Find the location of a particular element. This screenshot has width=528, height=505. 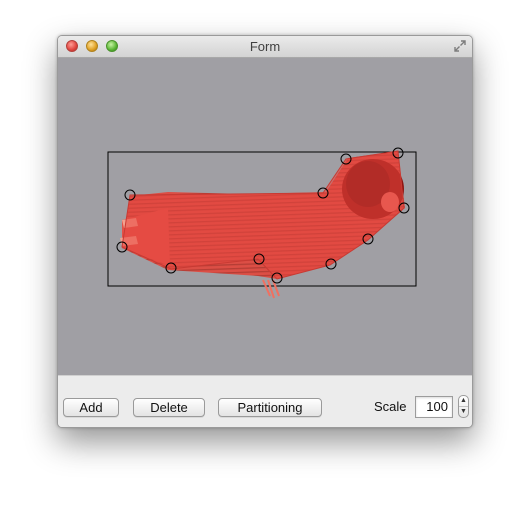

window-title: Form is located at coordinates (265, 46).